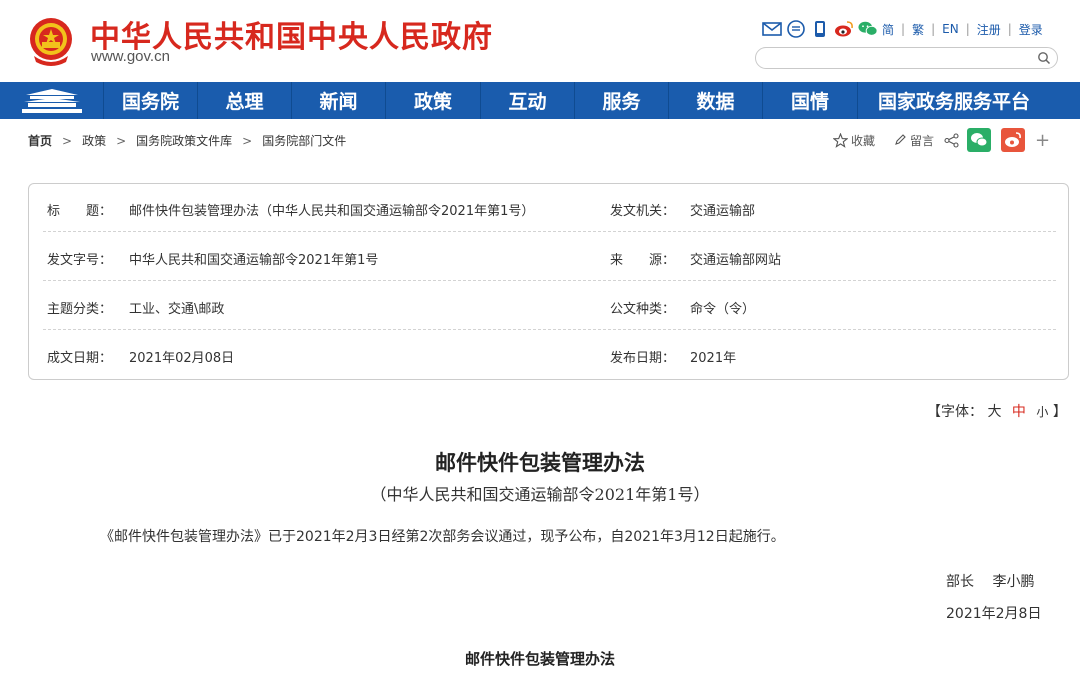  I want to click on tiananmen-icon, so click(51, 100).